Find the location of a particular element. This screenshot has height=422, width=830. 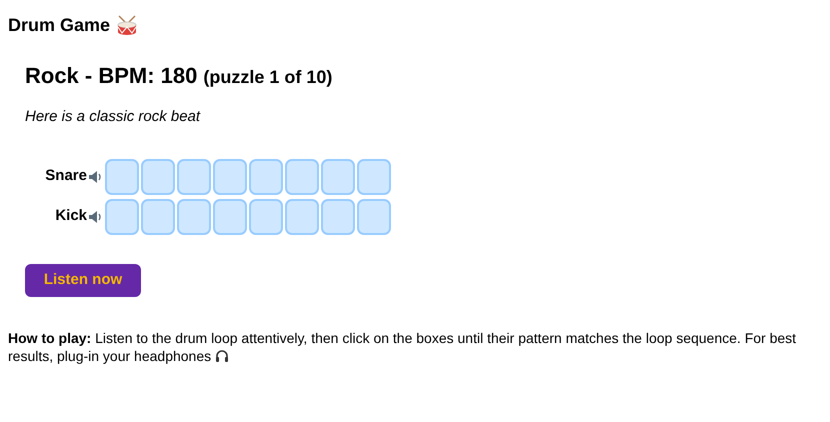

headphones-icon is located at coordinates (222, 355).